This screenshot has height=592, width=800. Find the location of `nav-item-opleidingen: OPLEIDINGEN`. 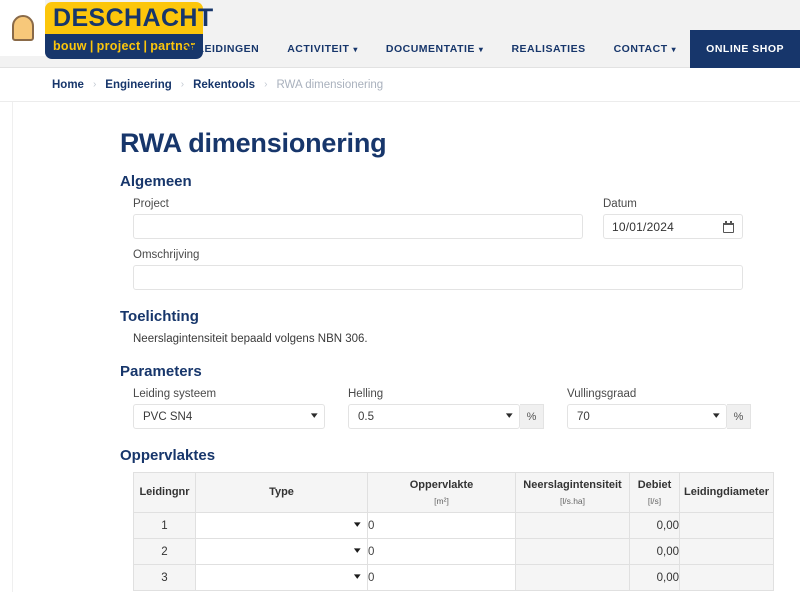

nav-item-opleidingen: OPLEIDINGEN is located at coordinates (220, 49).